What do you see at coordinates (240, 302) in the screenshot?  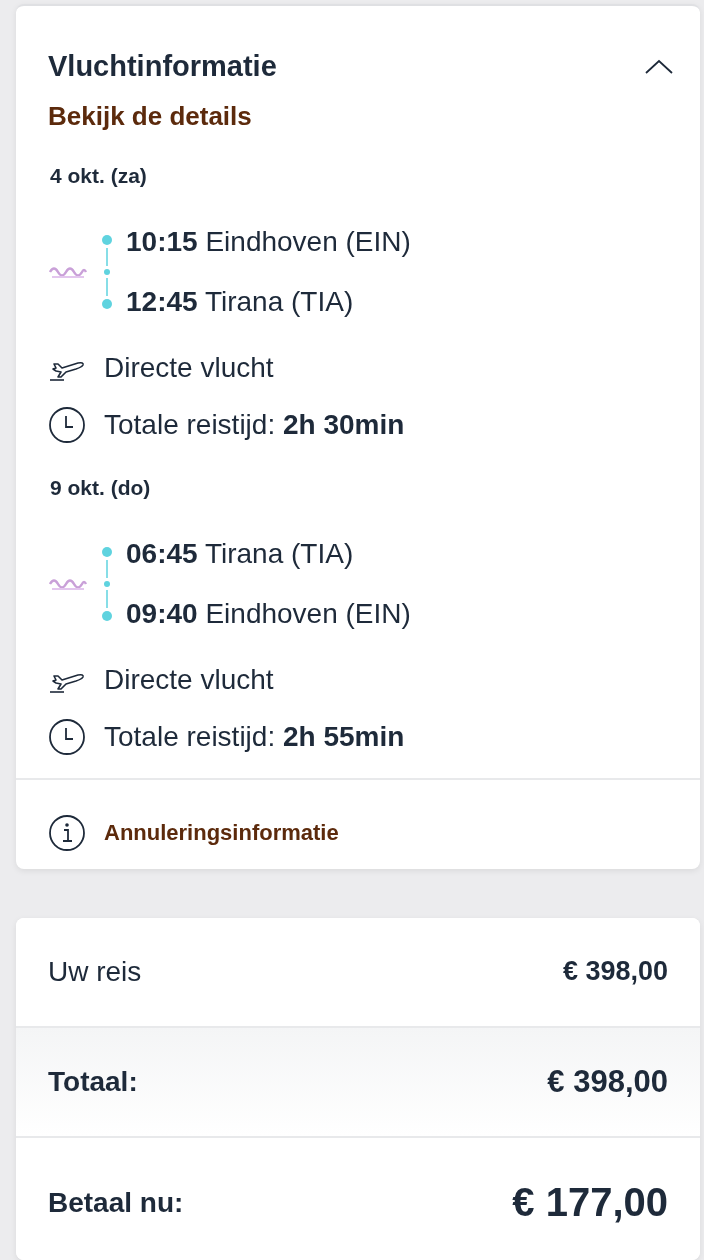 I see `segment-label: 12:45 Tirana (TIA)` at bounding box center [240, 302].